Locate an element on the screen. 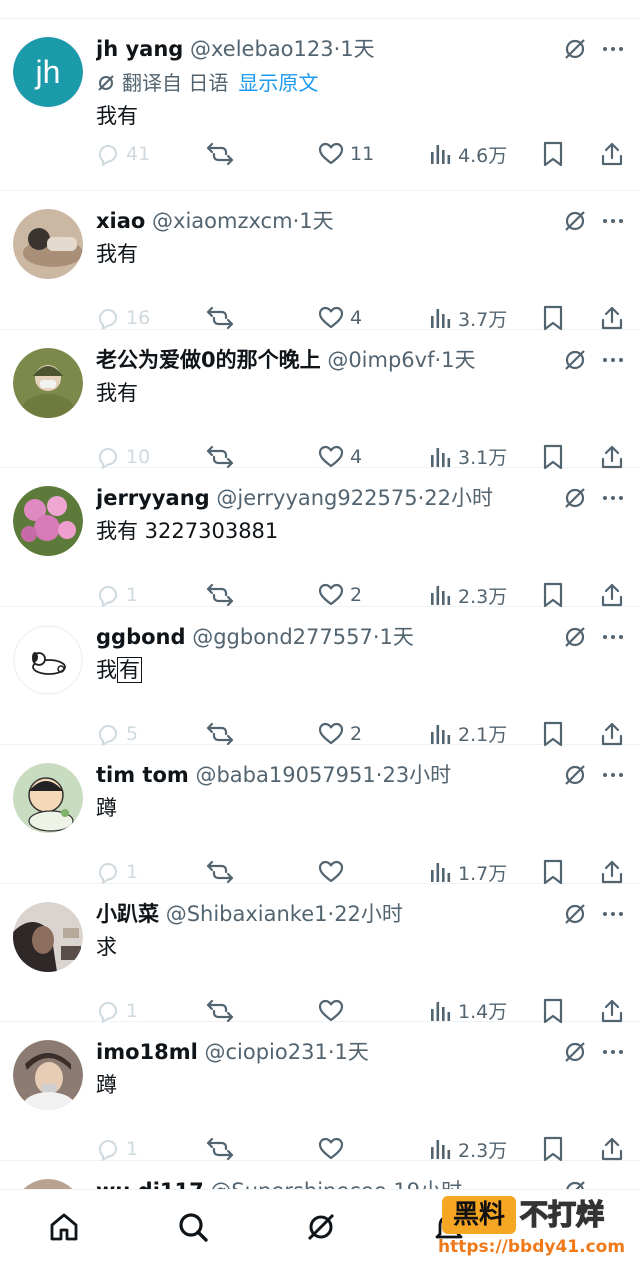  author-name: wu di117 is located at coordinates (150, 1184).